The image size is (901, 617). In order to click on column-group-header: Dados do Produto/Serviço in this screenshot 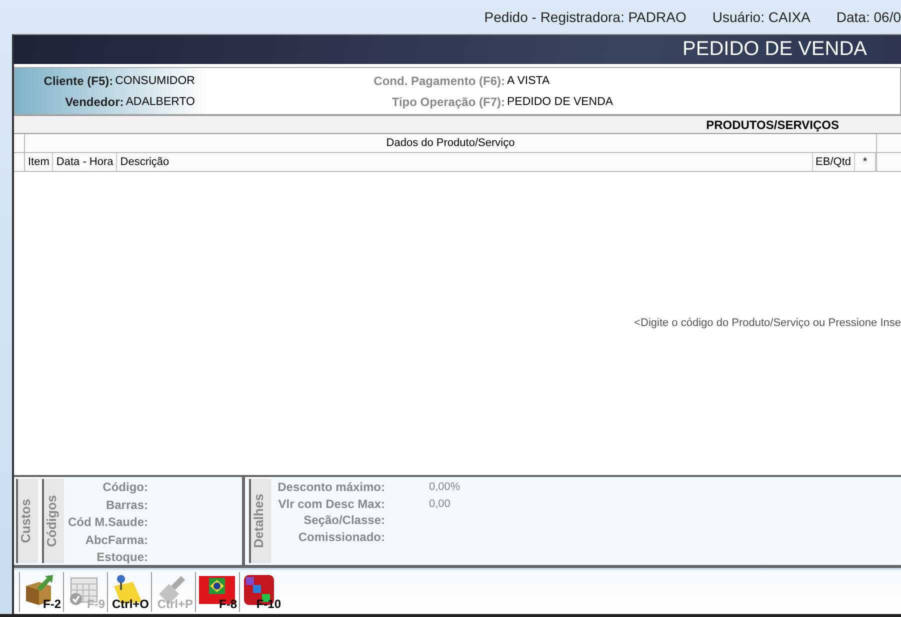, I will do `click(450, 143)`.